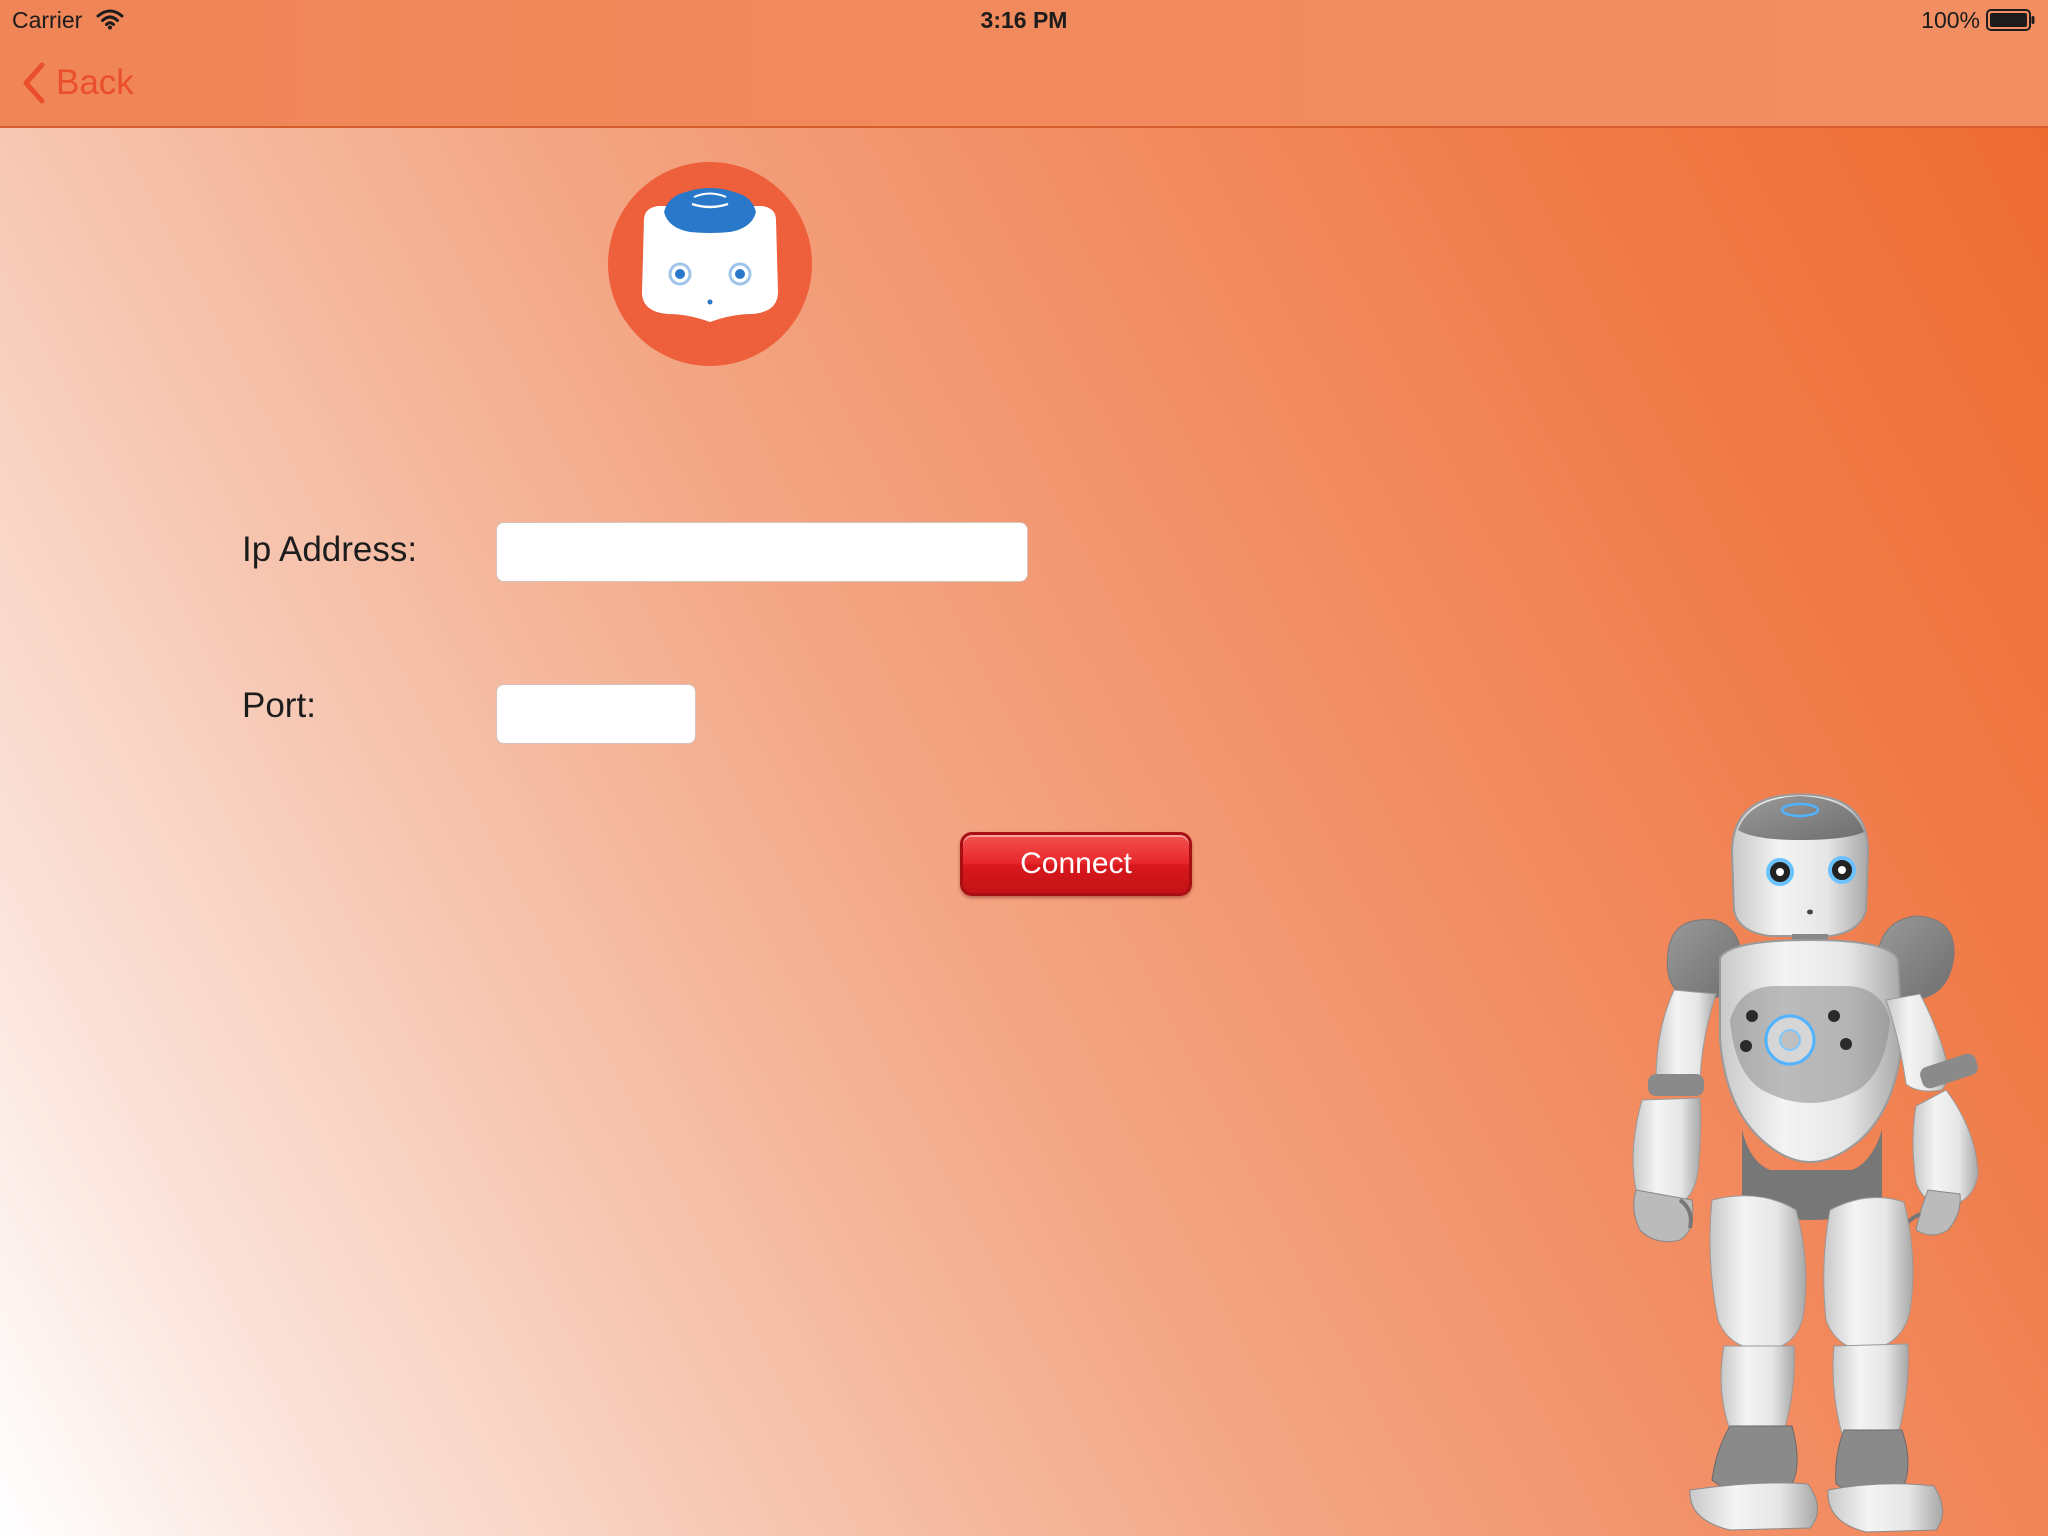  Describe the element at coordinates (596, 714) in the screenshot. I see `port-field` at that location.